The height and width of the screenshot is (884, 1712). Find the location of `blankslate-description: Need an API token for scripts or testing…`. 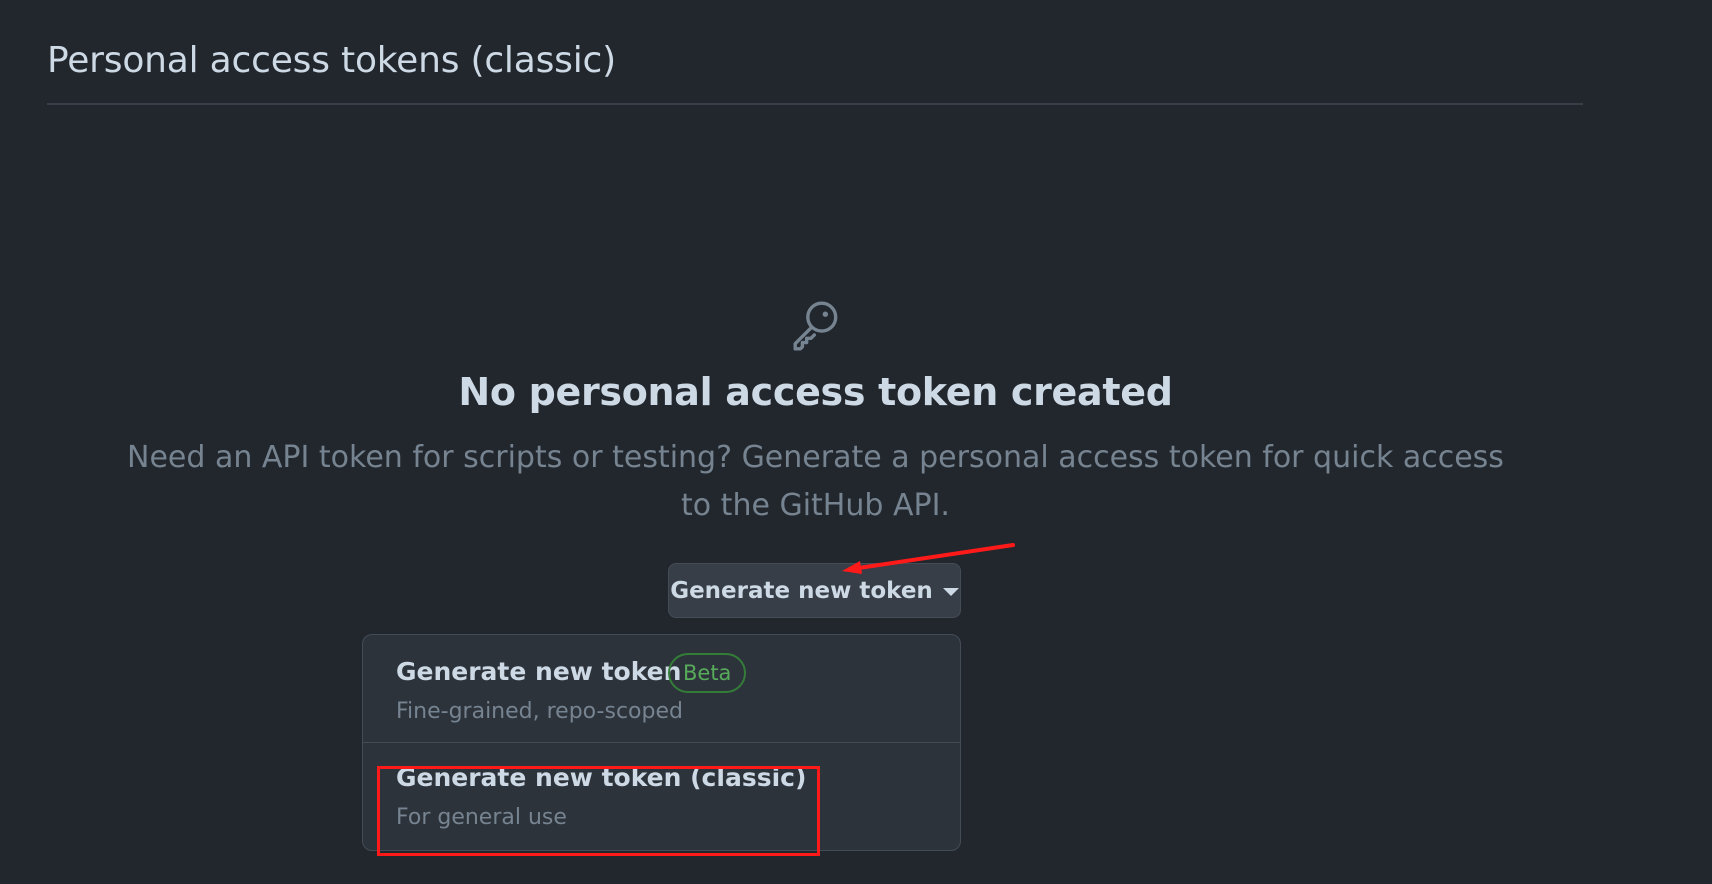

blankslate-description: Need an API token for scripts or testing… is located at coordinates (815, 481).